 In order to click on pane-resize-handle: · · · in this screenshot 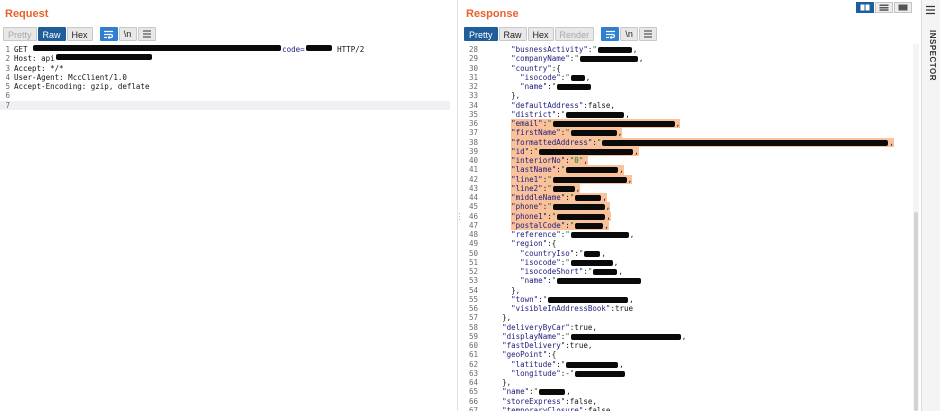, I will do `click(459, 217)`.